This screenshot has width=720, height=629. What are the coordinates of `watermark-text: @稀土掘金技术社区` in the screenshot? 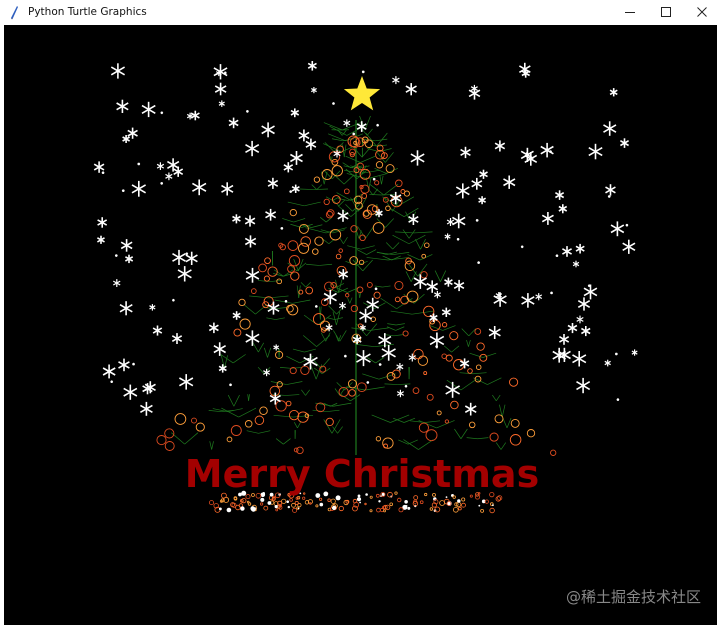 It's located at (633, 597).